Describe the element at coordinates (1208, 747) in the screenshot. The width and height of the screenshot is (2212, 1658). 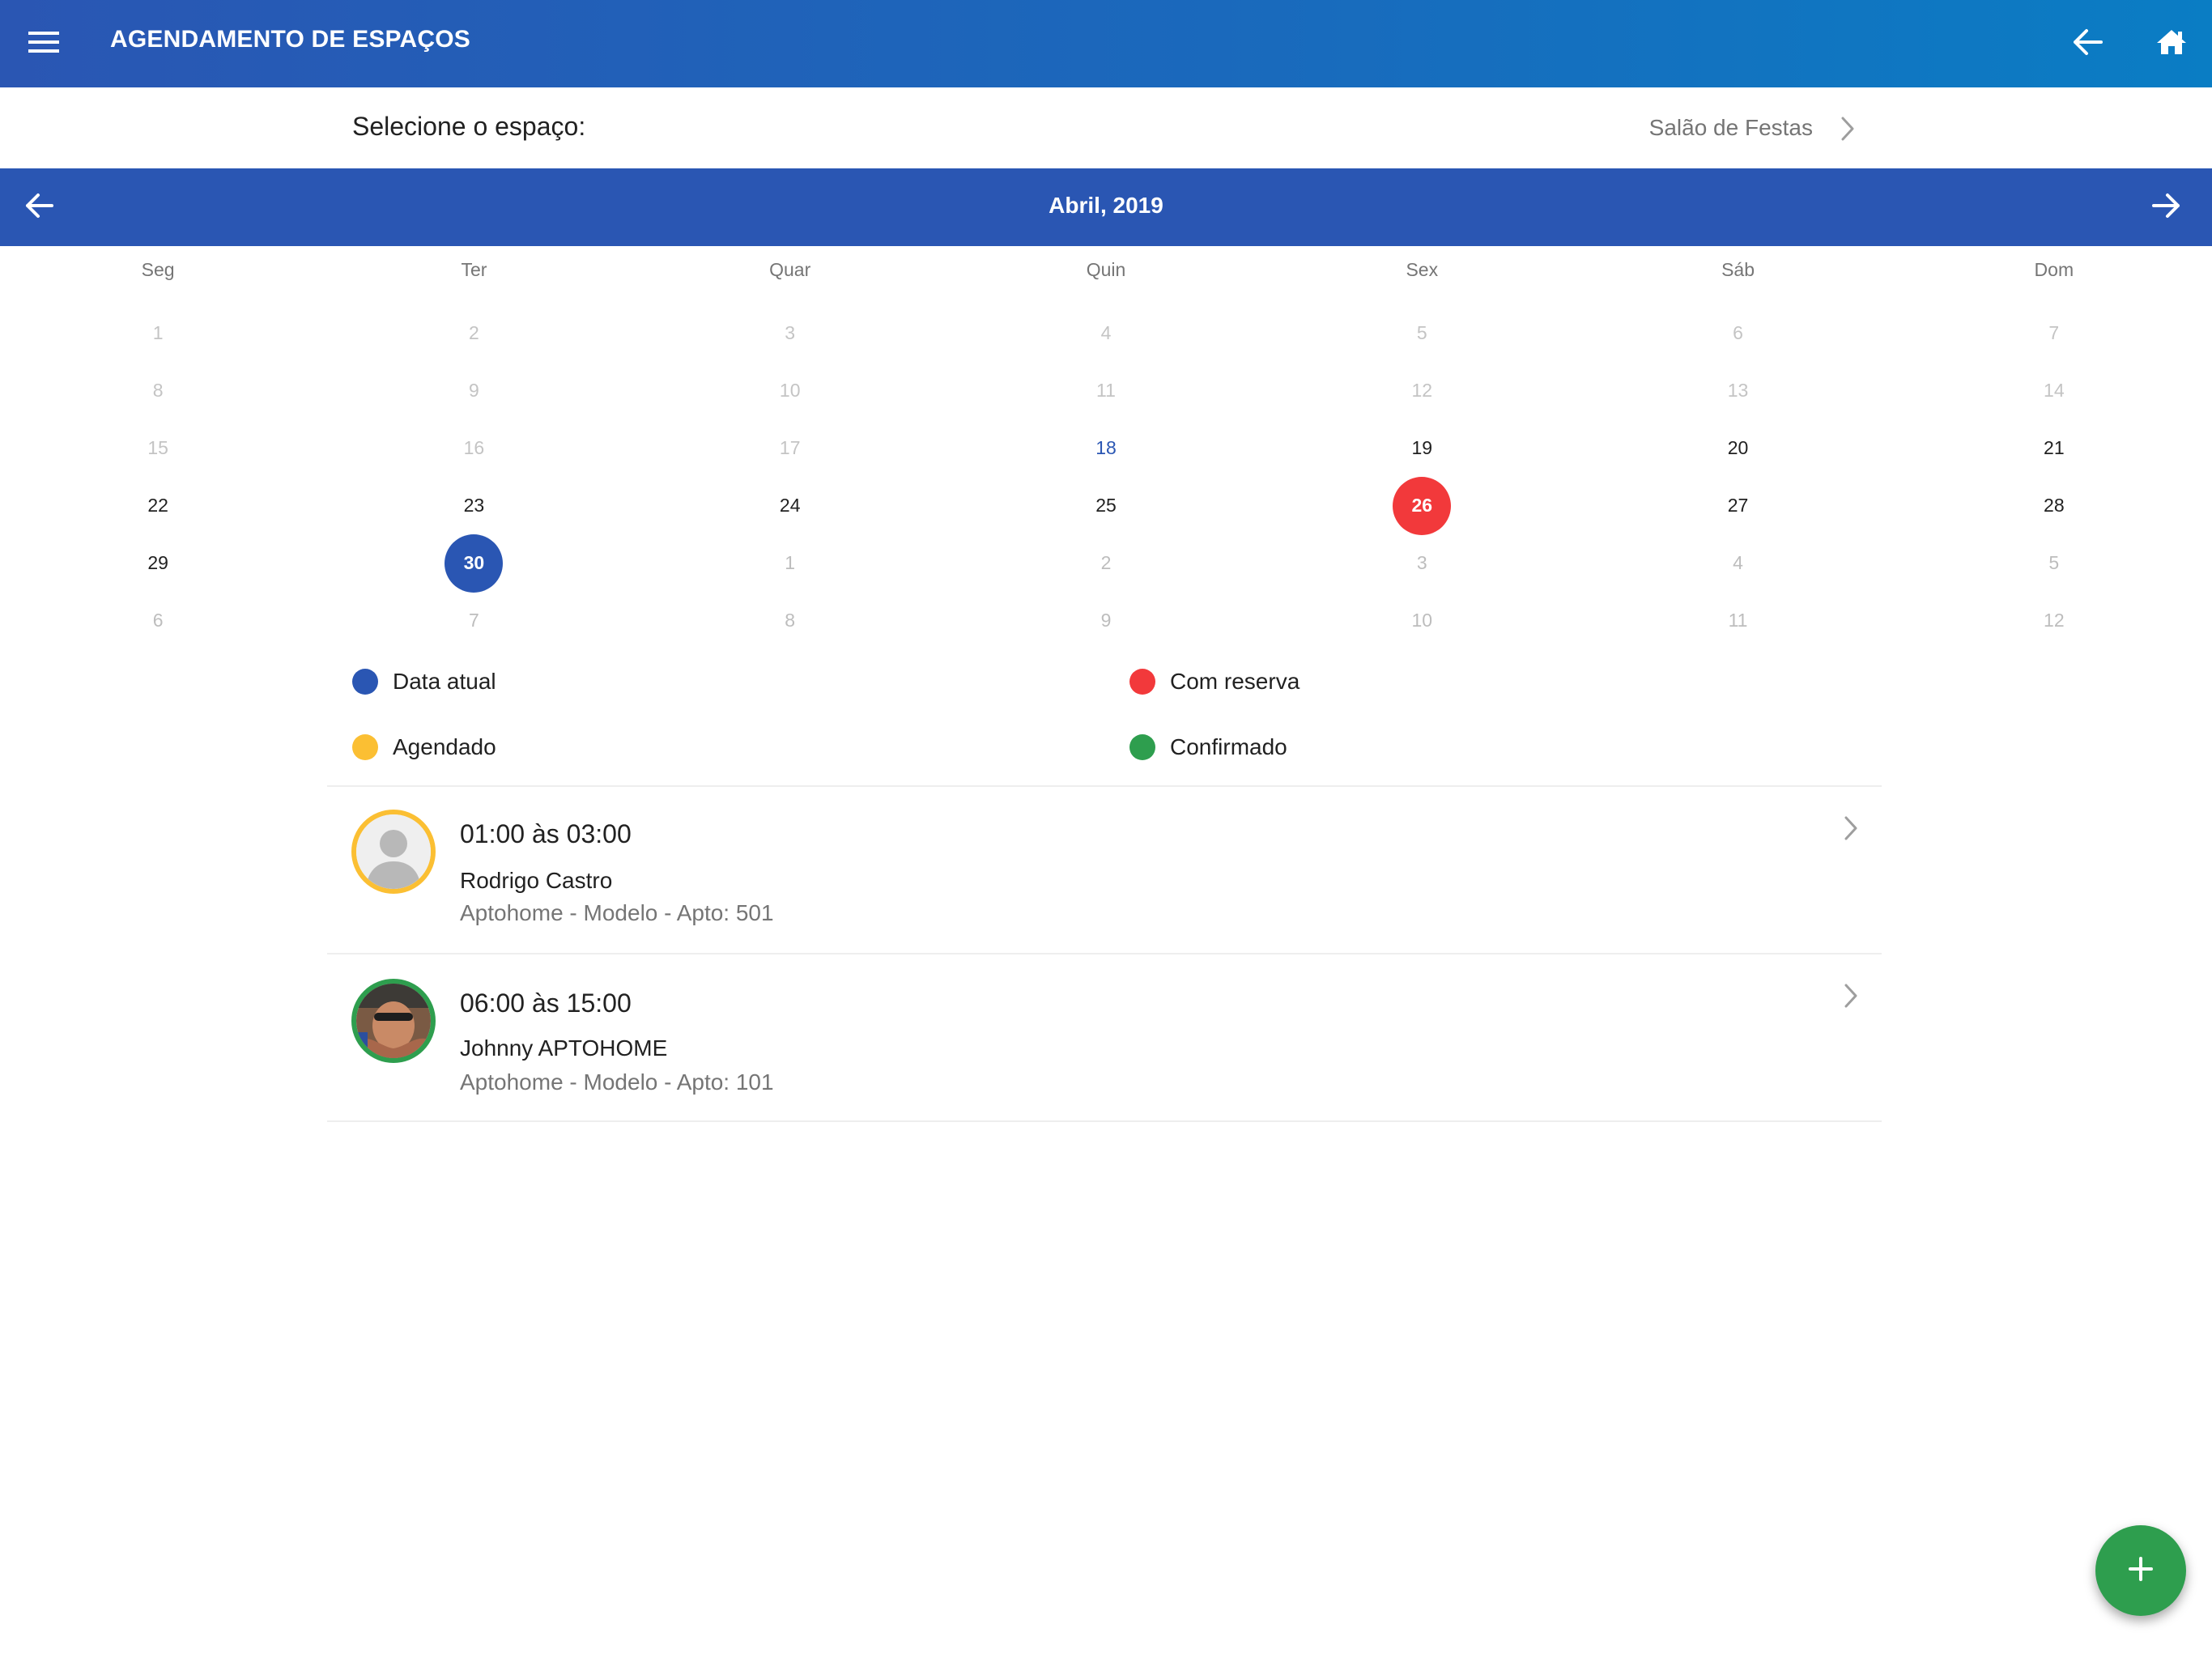
I see `legend-item-confirmado: Confirmado` at that location.